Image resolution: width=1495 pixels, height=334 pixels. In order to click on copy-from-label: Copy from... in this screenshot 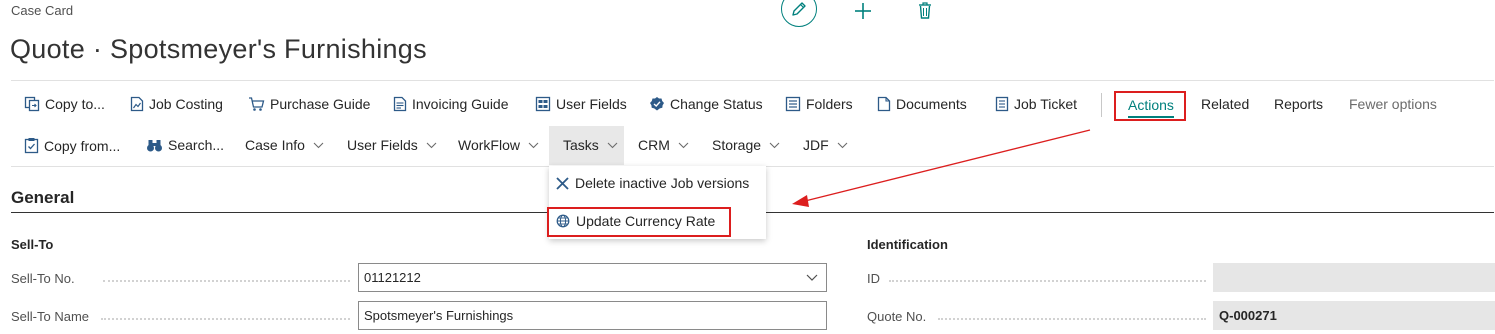, I will do `click(82, 145)`.